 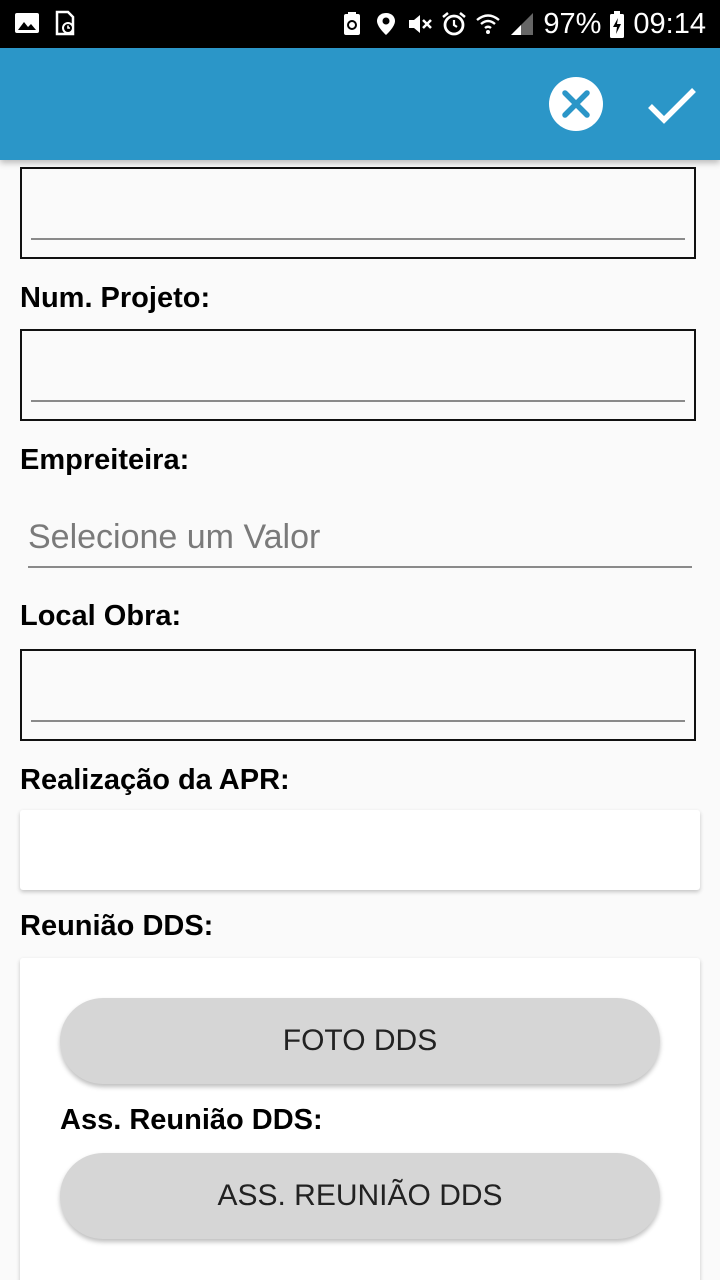 What do you see at coordinates (358, 695) in the screenshot?
I see `local-obra-input` at bounding box center [358, 695].